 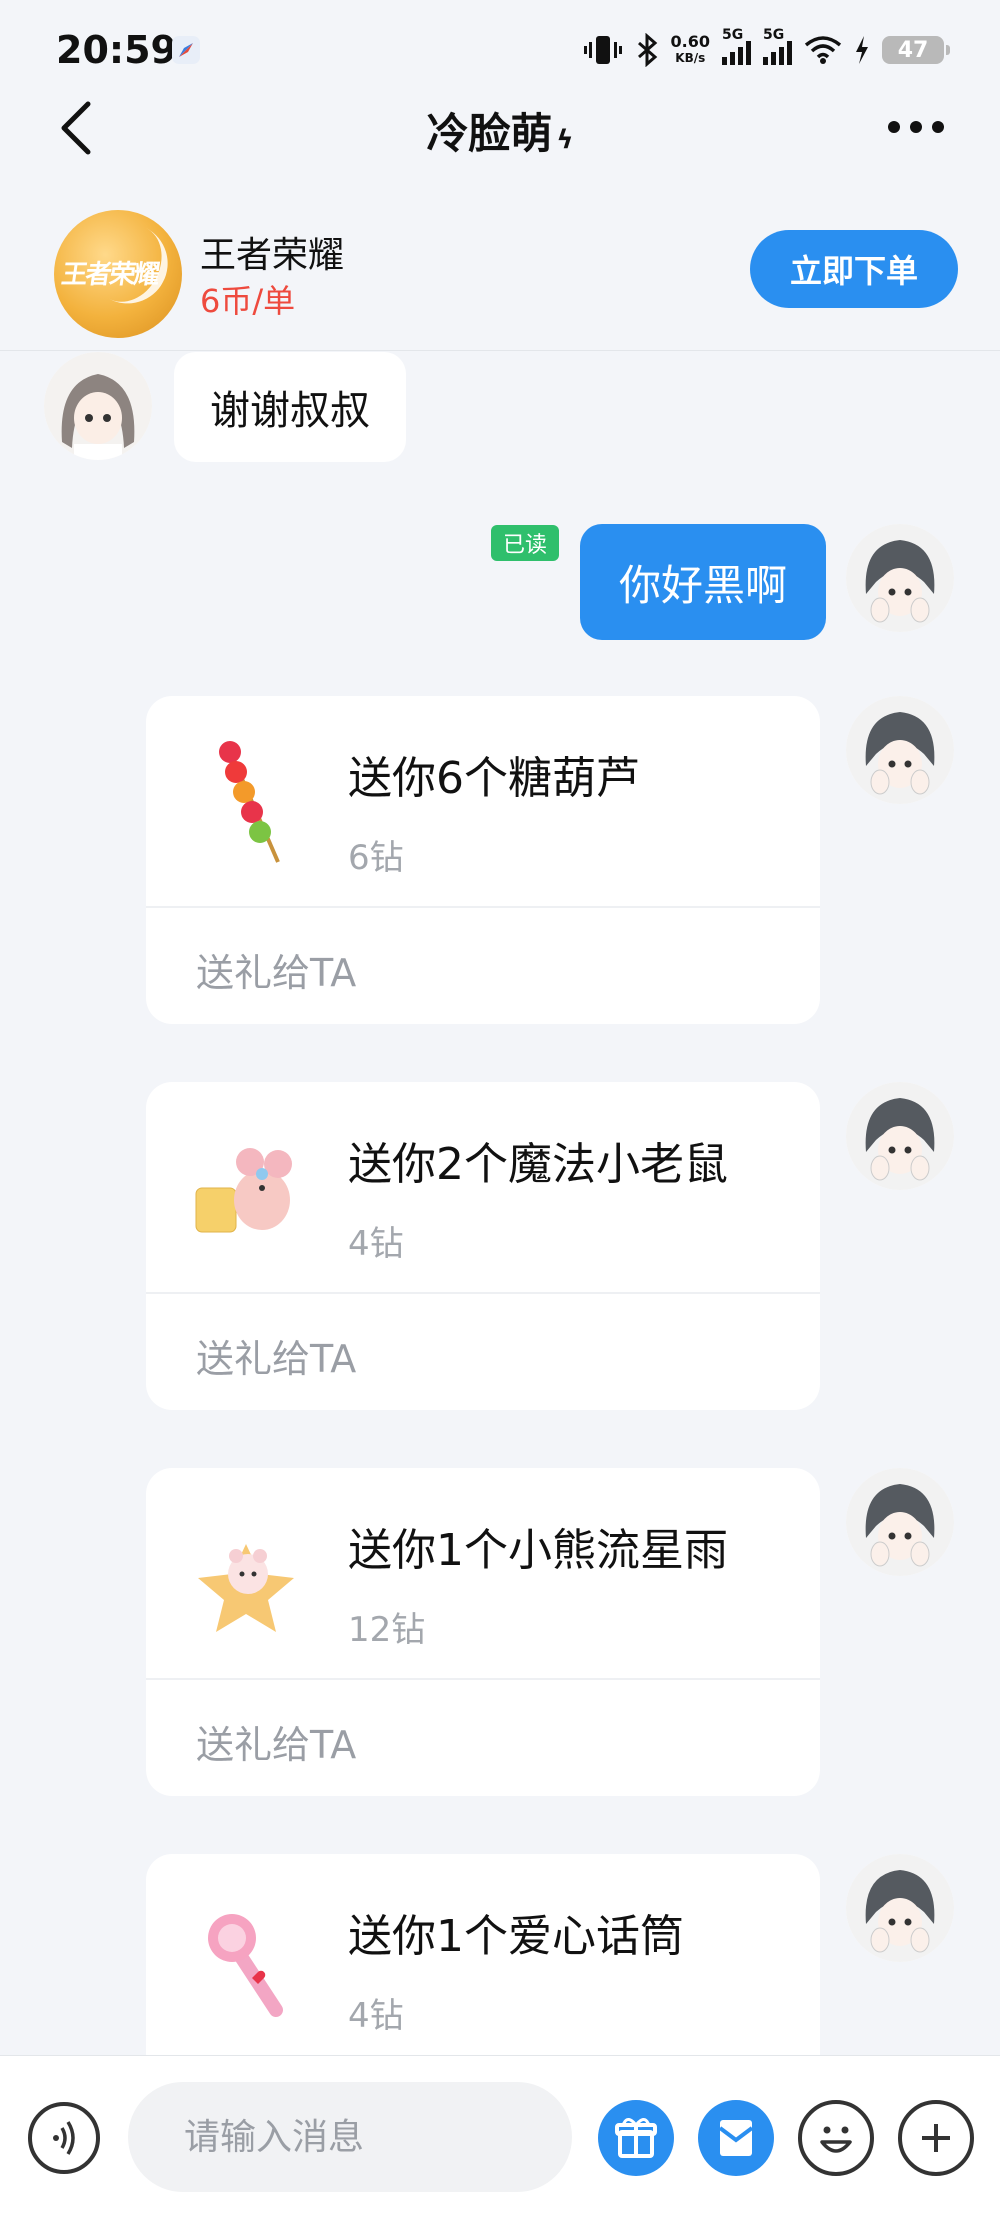 I want to click on status-icons: 0.60 KB/s 5G 5G 47, so click(x=766, y=48).